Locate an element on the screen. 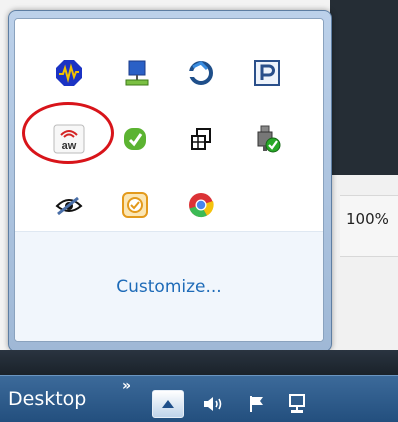 This screenshot has width=398, height=422. eye-pen-icon is located at coordinates (69, 205).